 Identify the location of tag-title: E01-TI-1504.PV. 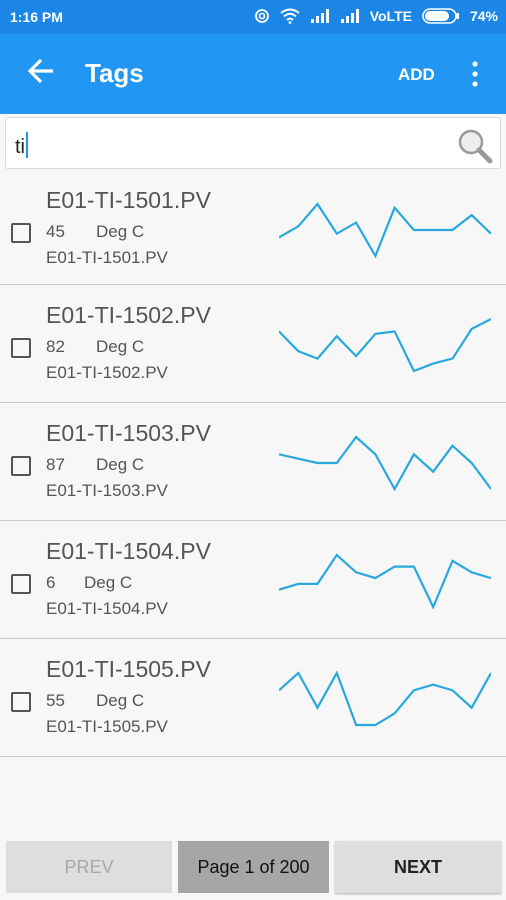
(128, 551).